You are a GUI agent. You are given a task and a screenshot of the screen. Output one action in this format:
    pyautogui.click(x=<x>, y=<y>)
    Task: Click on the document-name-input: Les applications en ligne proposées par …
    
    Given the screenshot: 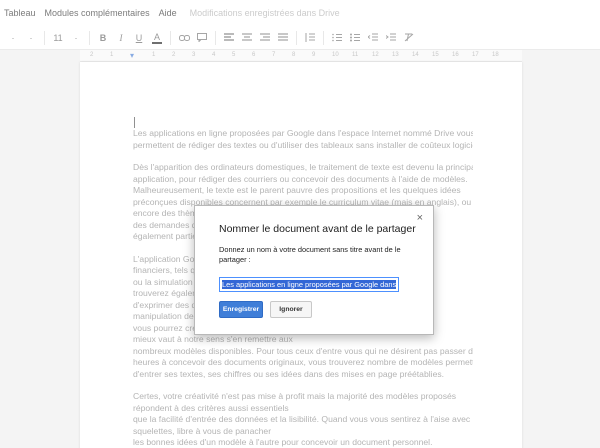 What is the action you would take?
    pyautogui.click(x=309, y=284)
    